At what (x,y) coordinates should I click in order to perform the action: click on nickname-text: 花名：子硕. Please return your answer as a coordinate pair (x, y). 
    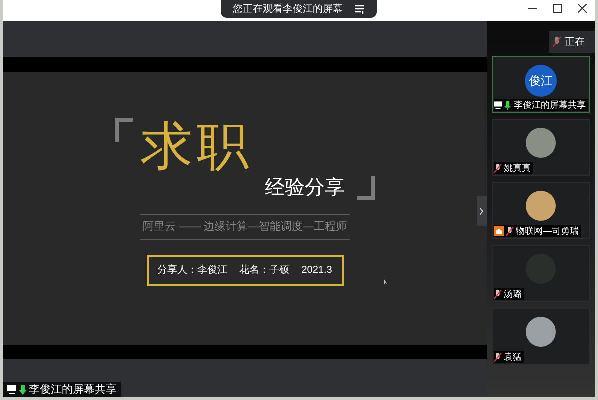
    Looking at the image, I should click on (265, 271).